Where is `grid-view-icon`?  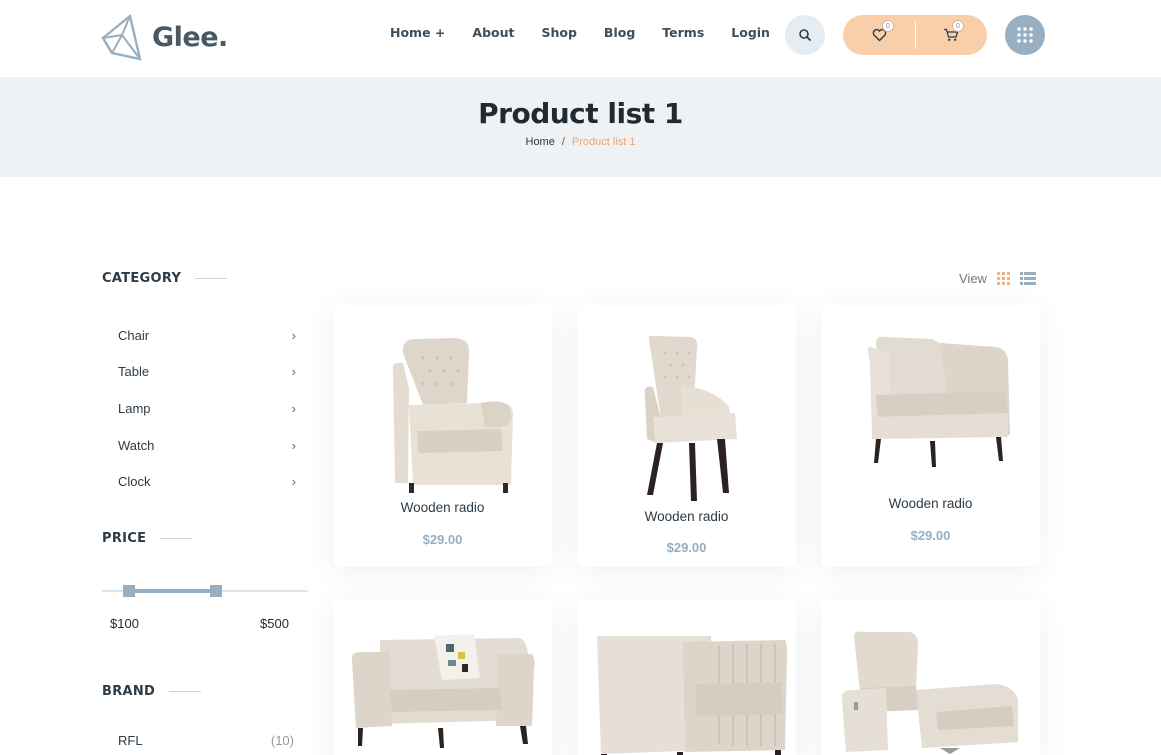 grid-view-icon is located at coordinates (1003, 278).